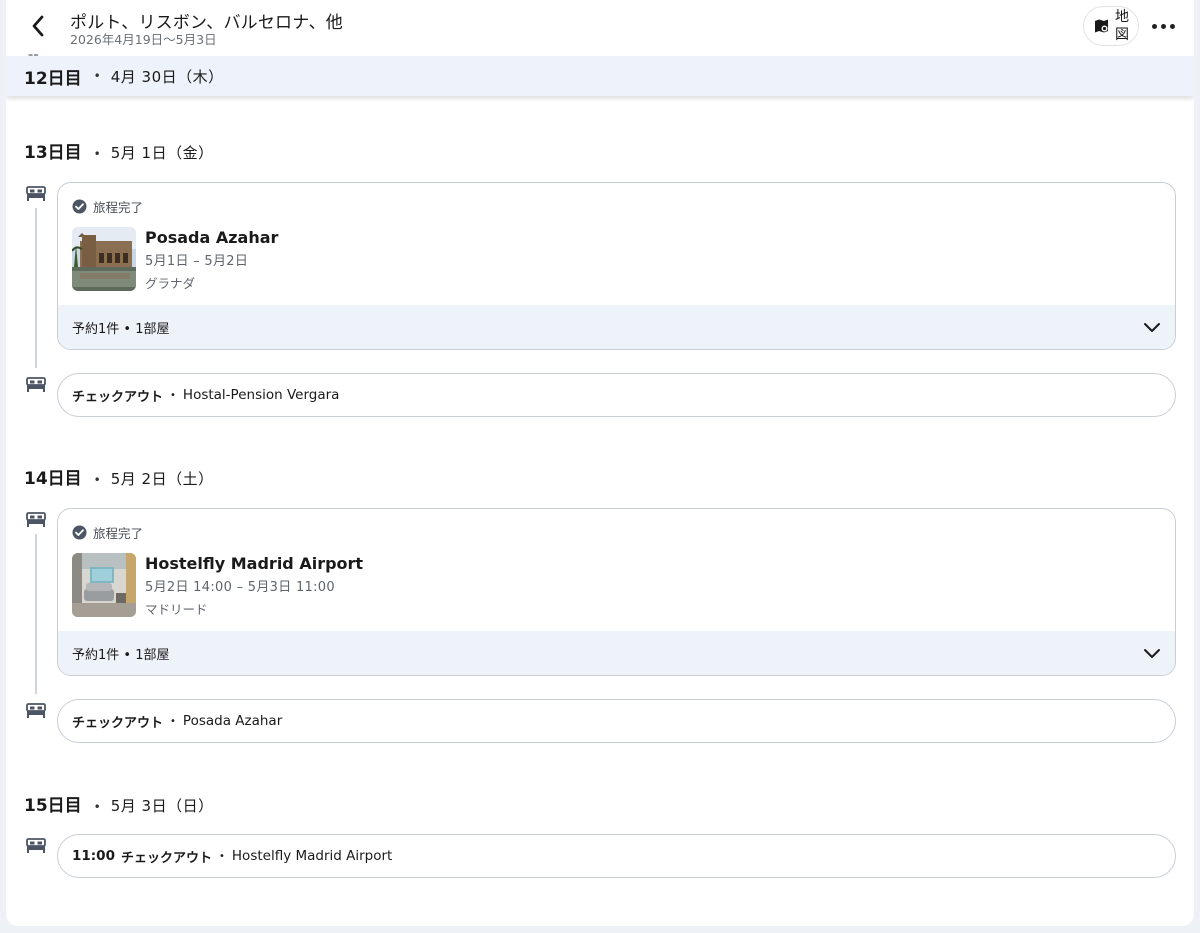  Describe the element at coordinates (616, 721) in the screenshot. I see `checkout-item: チェックアウト • Posada Azahar` at that location.